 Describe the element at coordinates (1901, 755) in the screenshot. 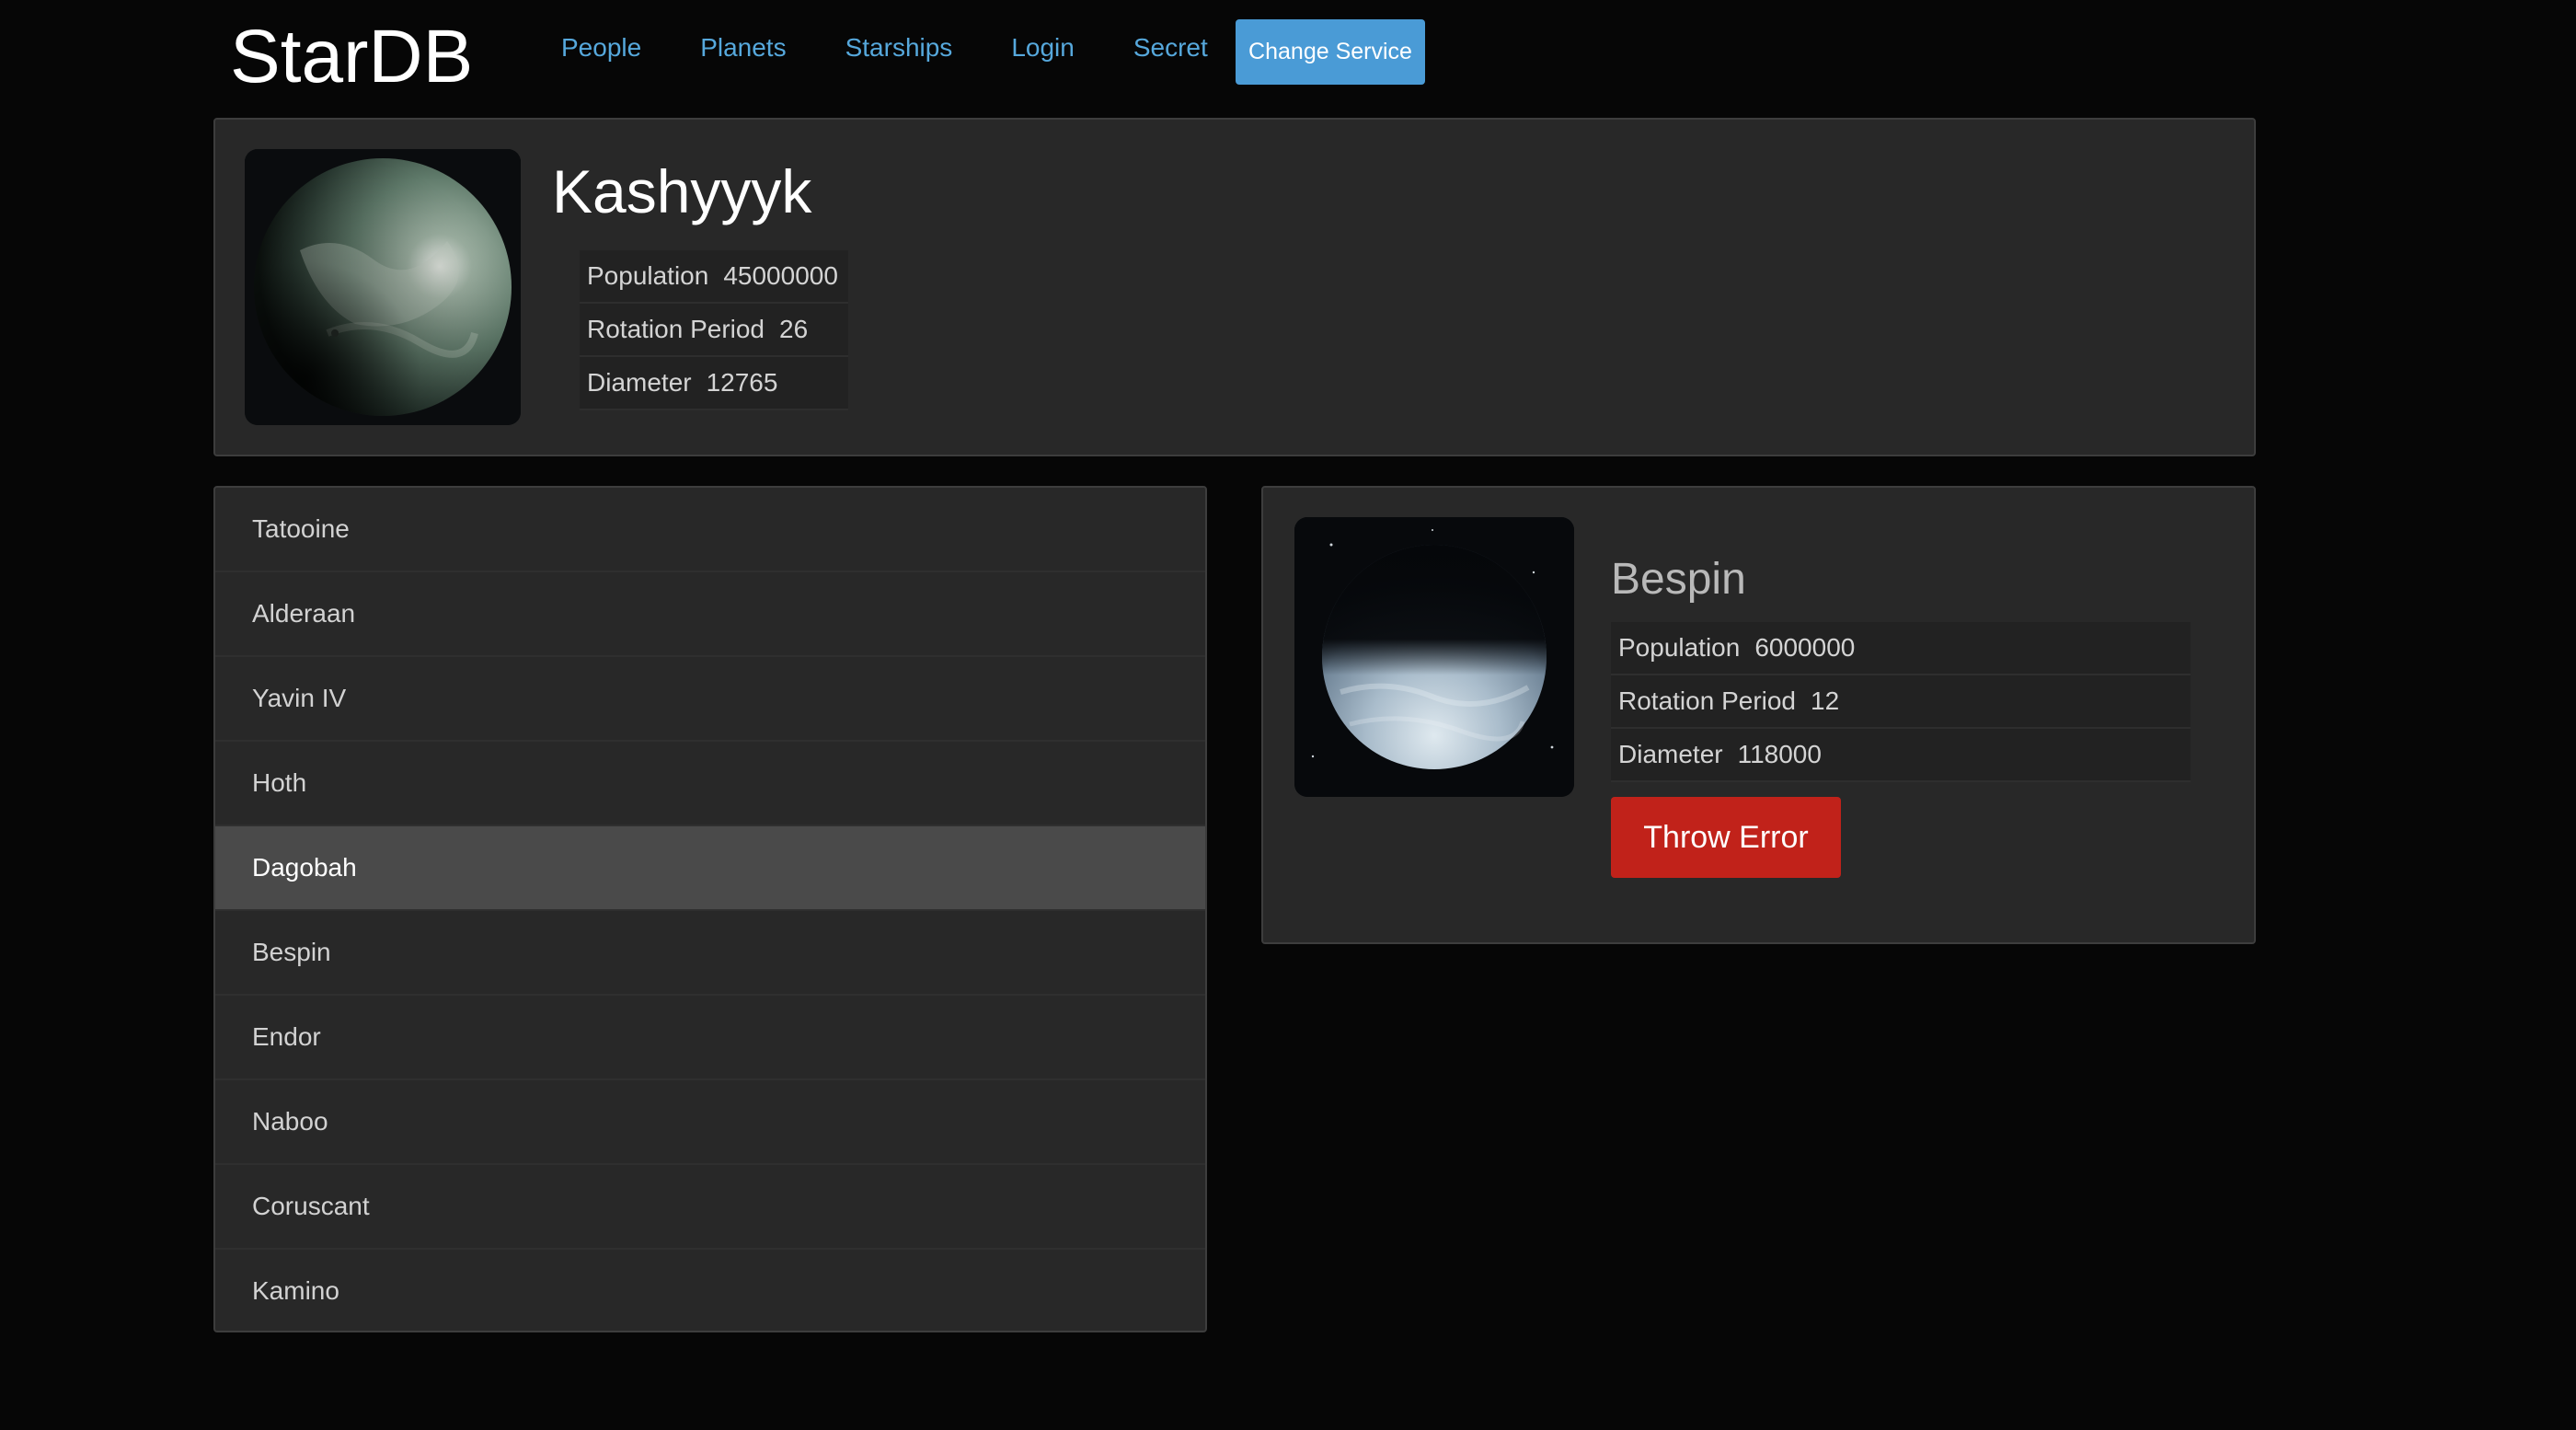

I see `stat-diameter: Diameter 118000` at that location.